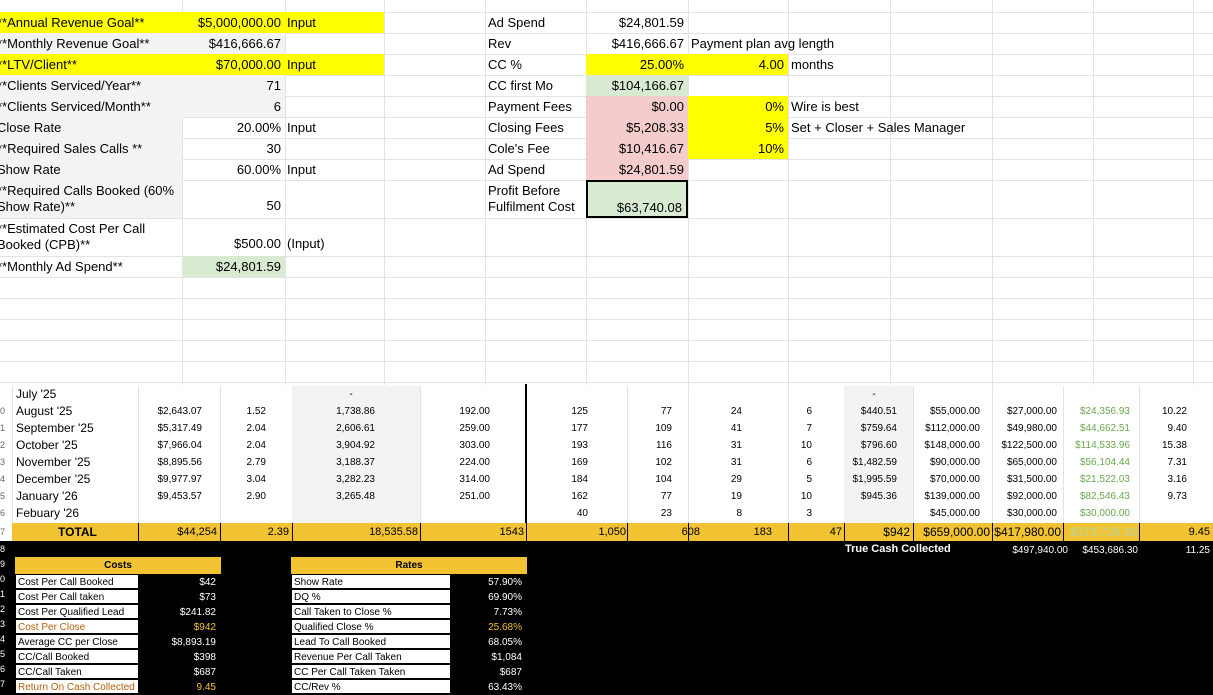  Describe the element at coordinates (543, 428) in the screenshot. I see `cell-c5: 177` at that location.